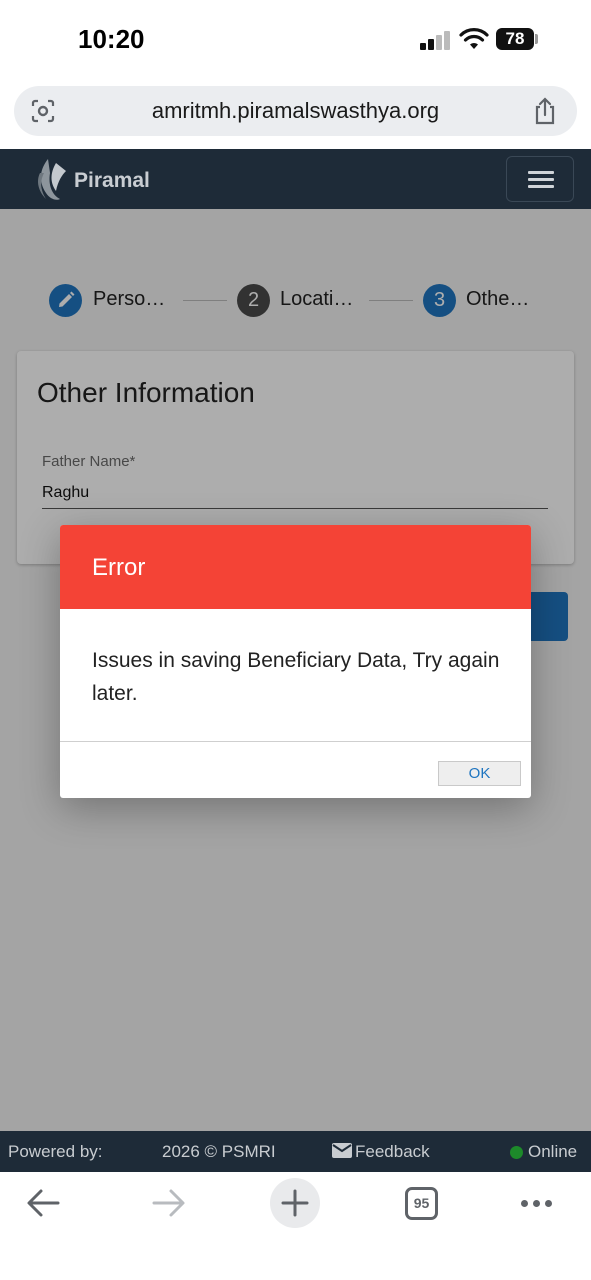 The height and width of the screenshot is (1280, 591). I want to click on tab-switcher-button: 95, so click(421, 1203).